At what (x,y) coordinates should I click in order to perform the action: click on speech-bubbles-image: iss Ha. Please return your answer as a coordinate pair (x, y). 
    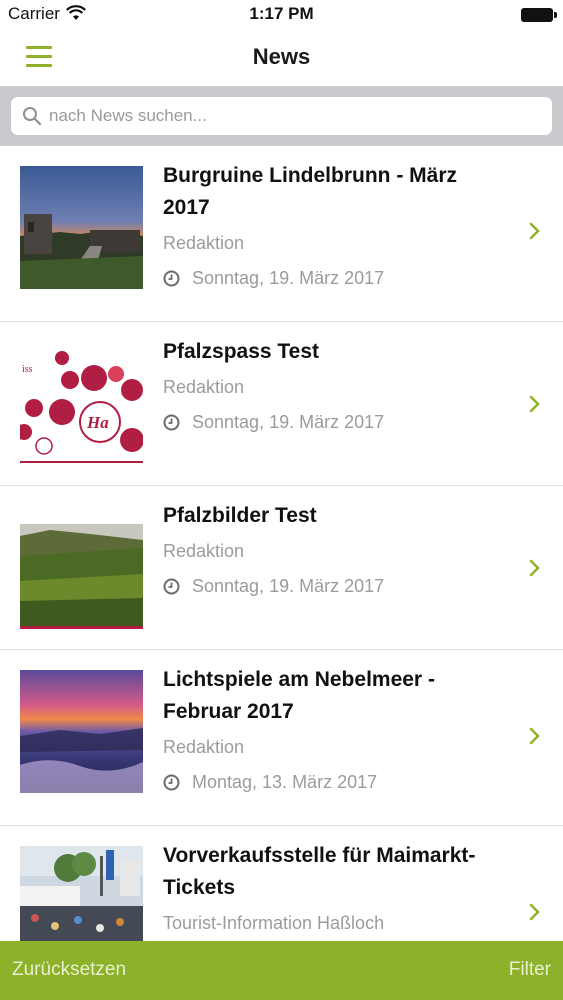
    Looking at the image, I should click on (81, 403).